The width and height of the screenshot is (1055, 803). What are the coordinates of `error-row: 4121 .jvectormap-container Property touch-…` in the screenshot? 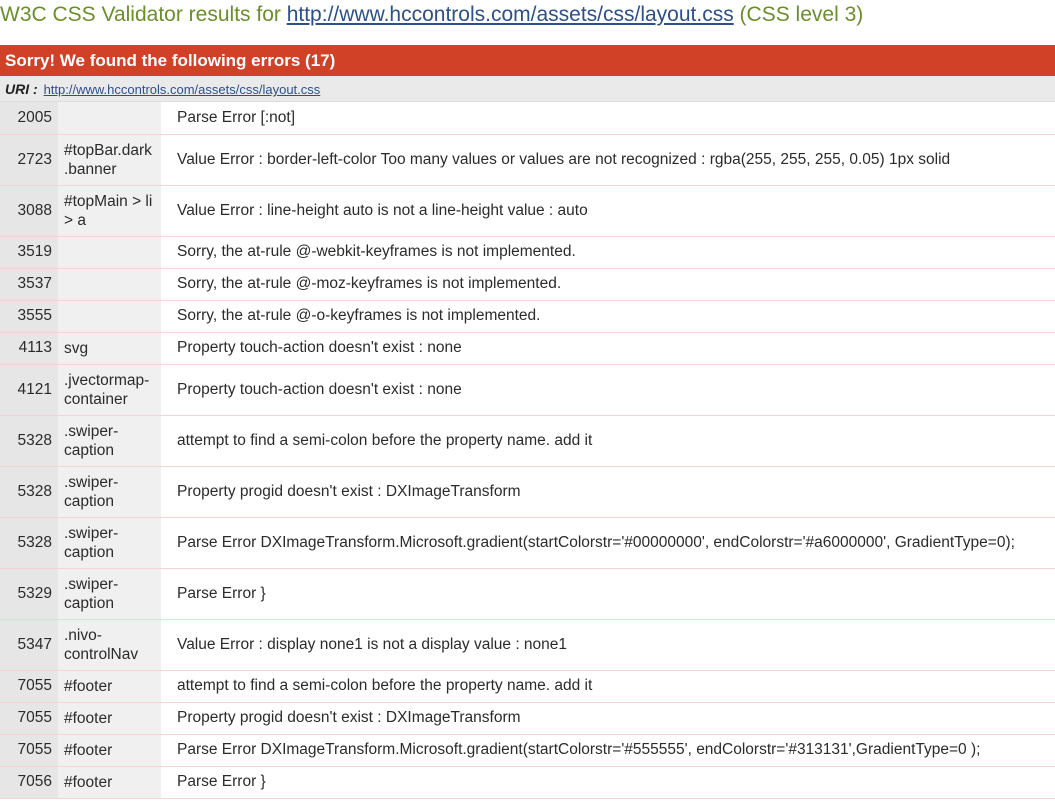 It's located at (527, 390).